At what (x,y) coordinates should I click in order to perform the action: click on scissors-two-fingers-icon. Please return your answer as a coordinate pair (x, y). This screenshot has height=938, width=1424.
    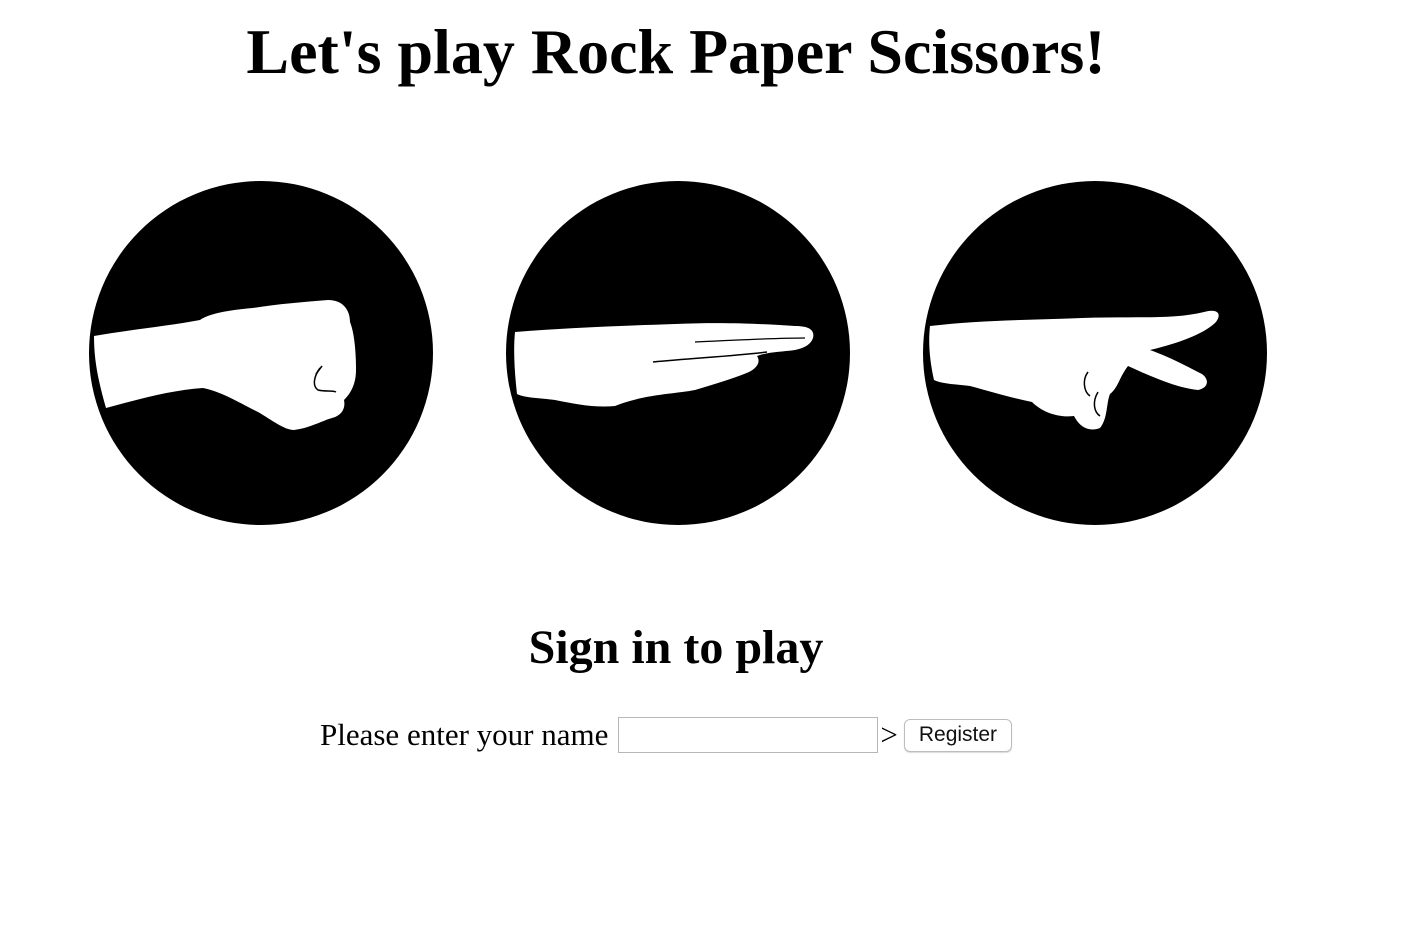
    Looking at the image, I should click on (1095, 353).